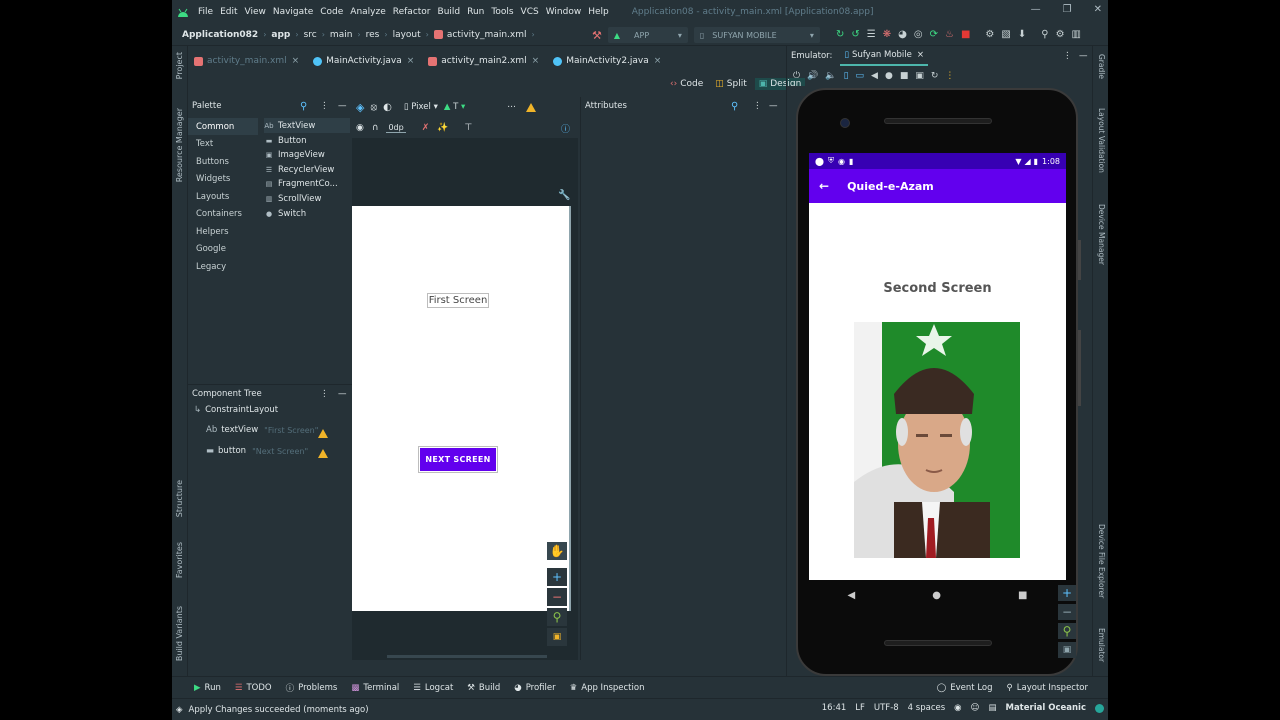  What do you see at coordinates (889, 76) in the screenshot?
I see `home-icon: ●` at bounding box center [889, 76].